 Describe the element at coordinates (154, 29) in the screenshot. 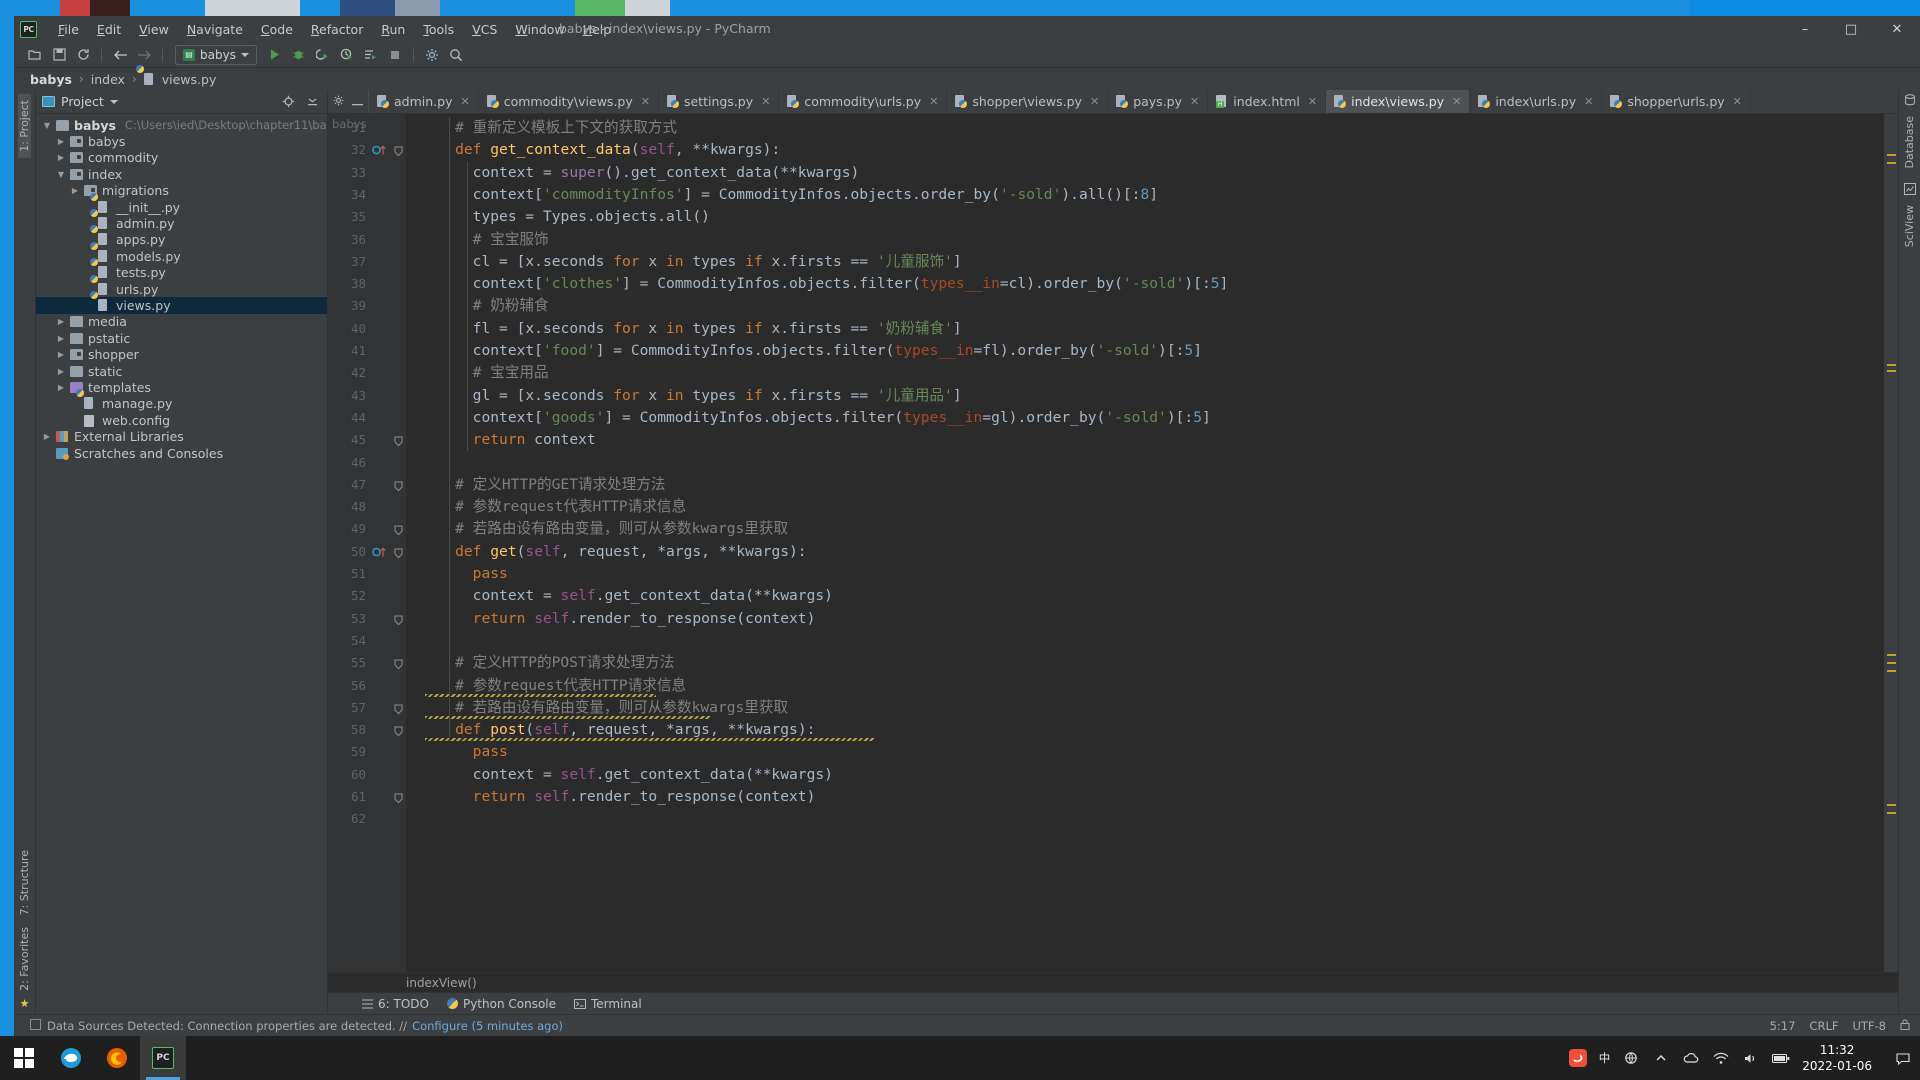

I see `menu-item-view: View` at that location.